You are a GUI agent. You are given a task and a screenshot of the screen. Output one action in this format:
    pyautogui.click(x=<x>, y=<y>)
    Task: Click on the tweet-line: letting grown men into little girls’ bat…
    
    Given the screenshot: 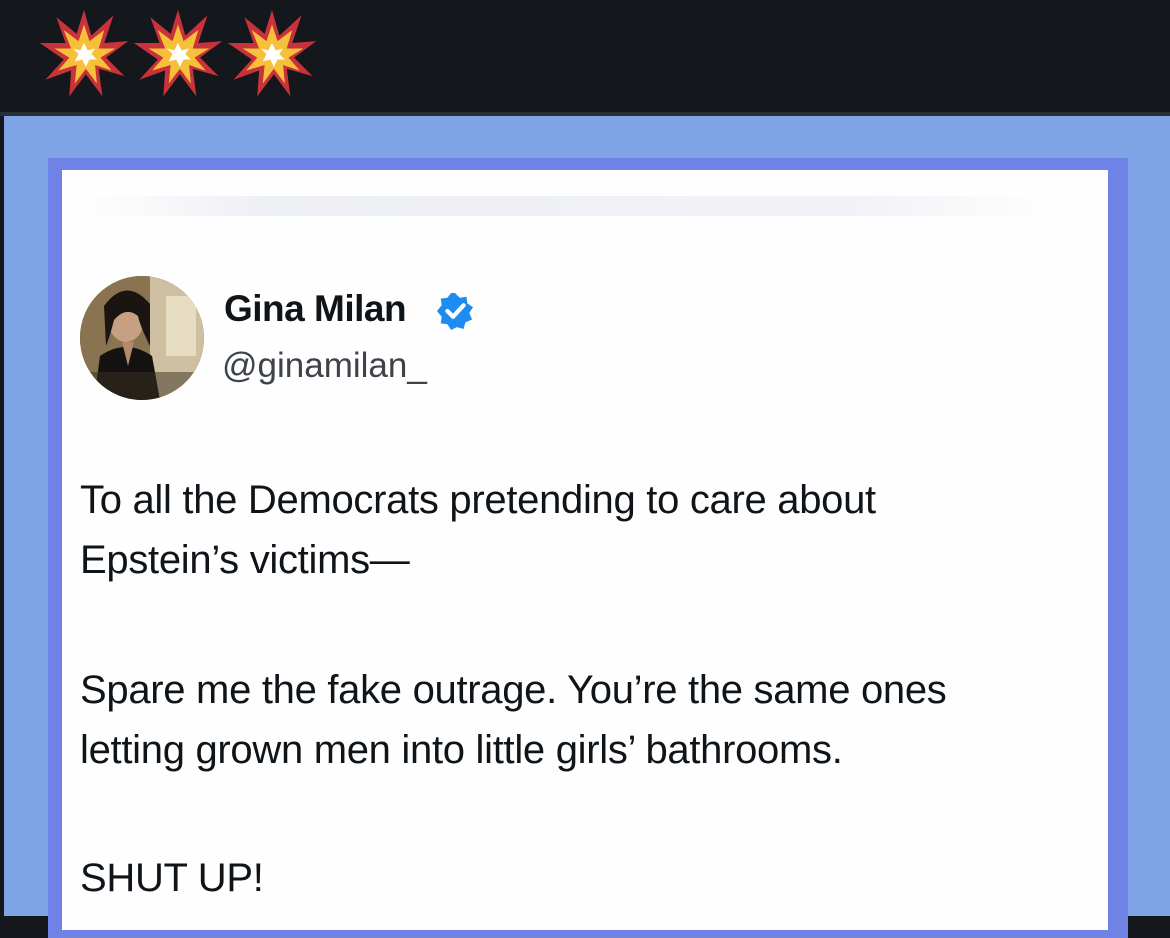 What is the action you would take?
    pyautogui.click(x=461, y=750)
    